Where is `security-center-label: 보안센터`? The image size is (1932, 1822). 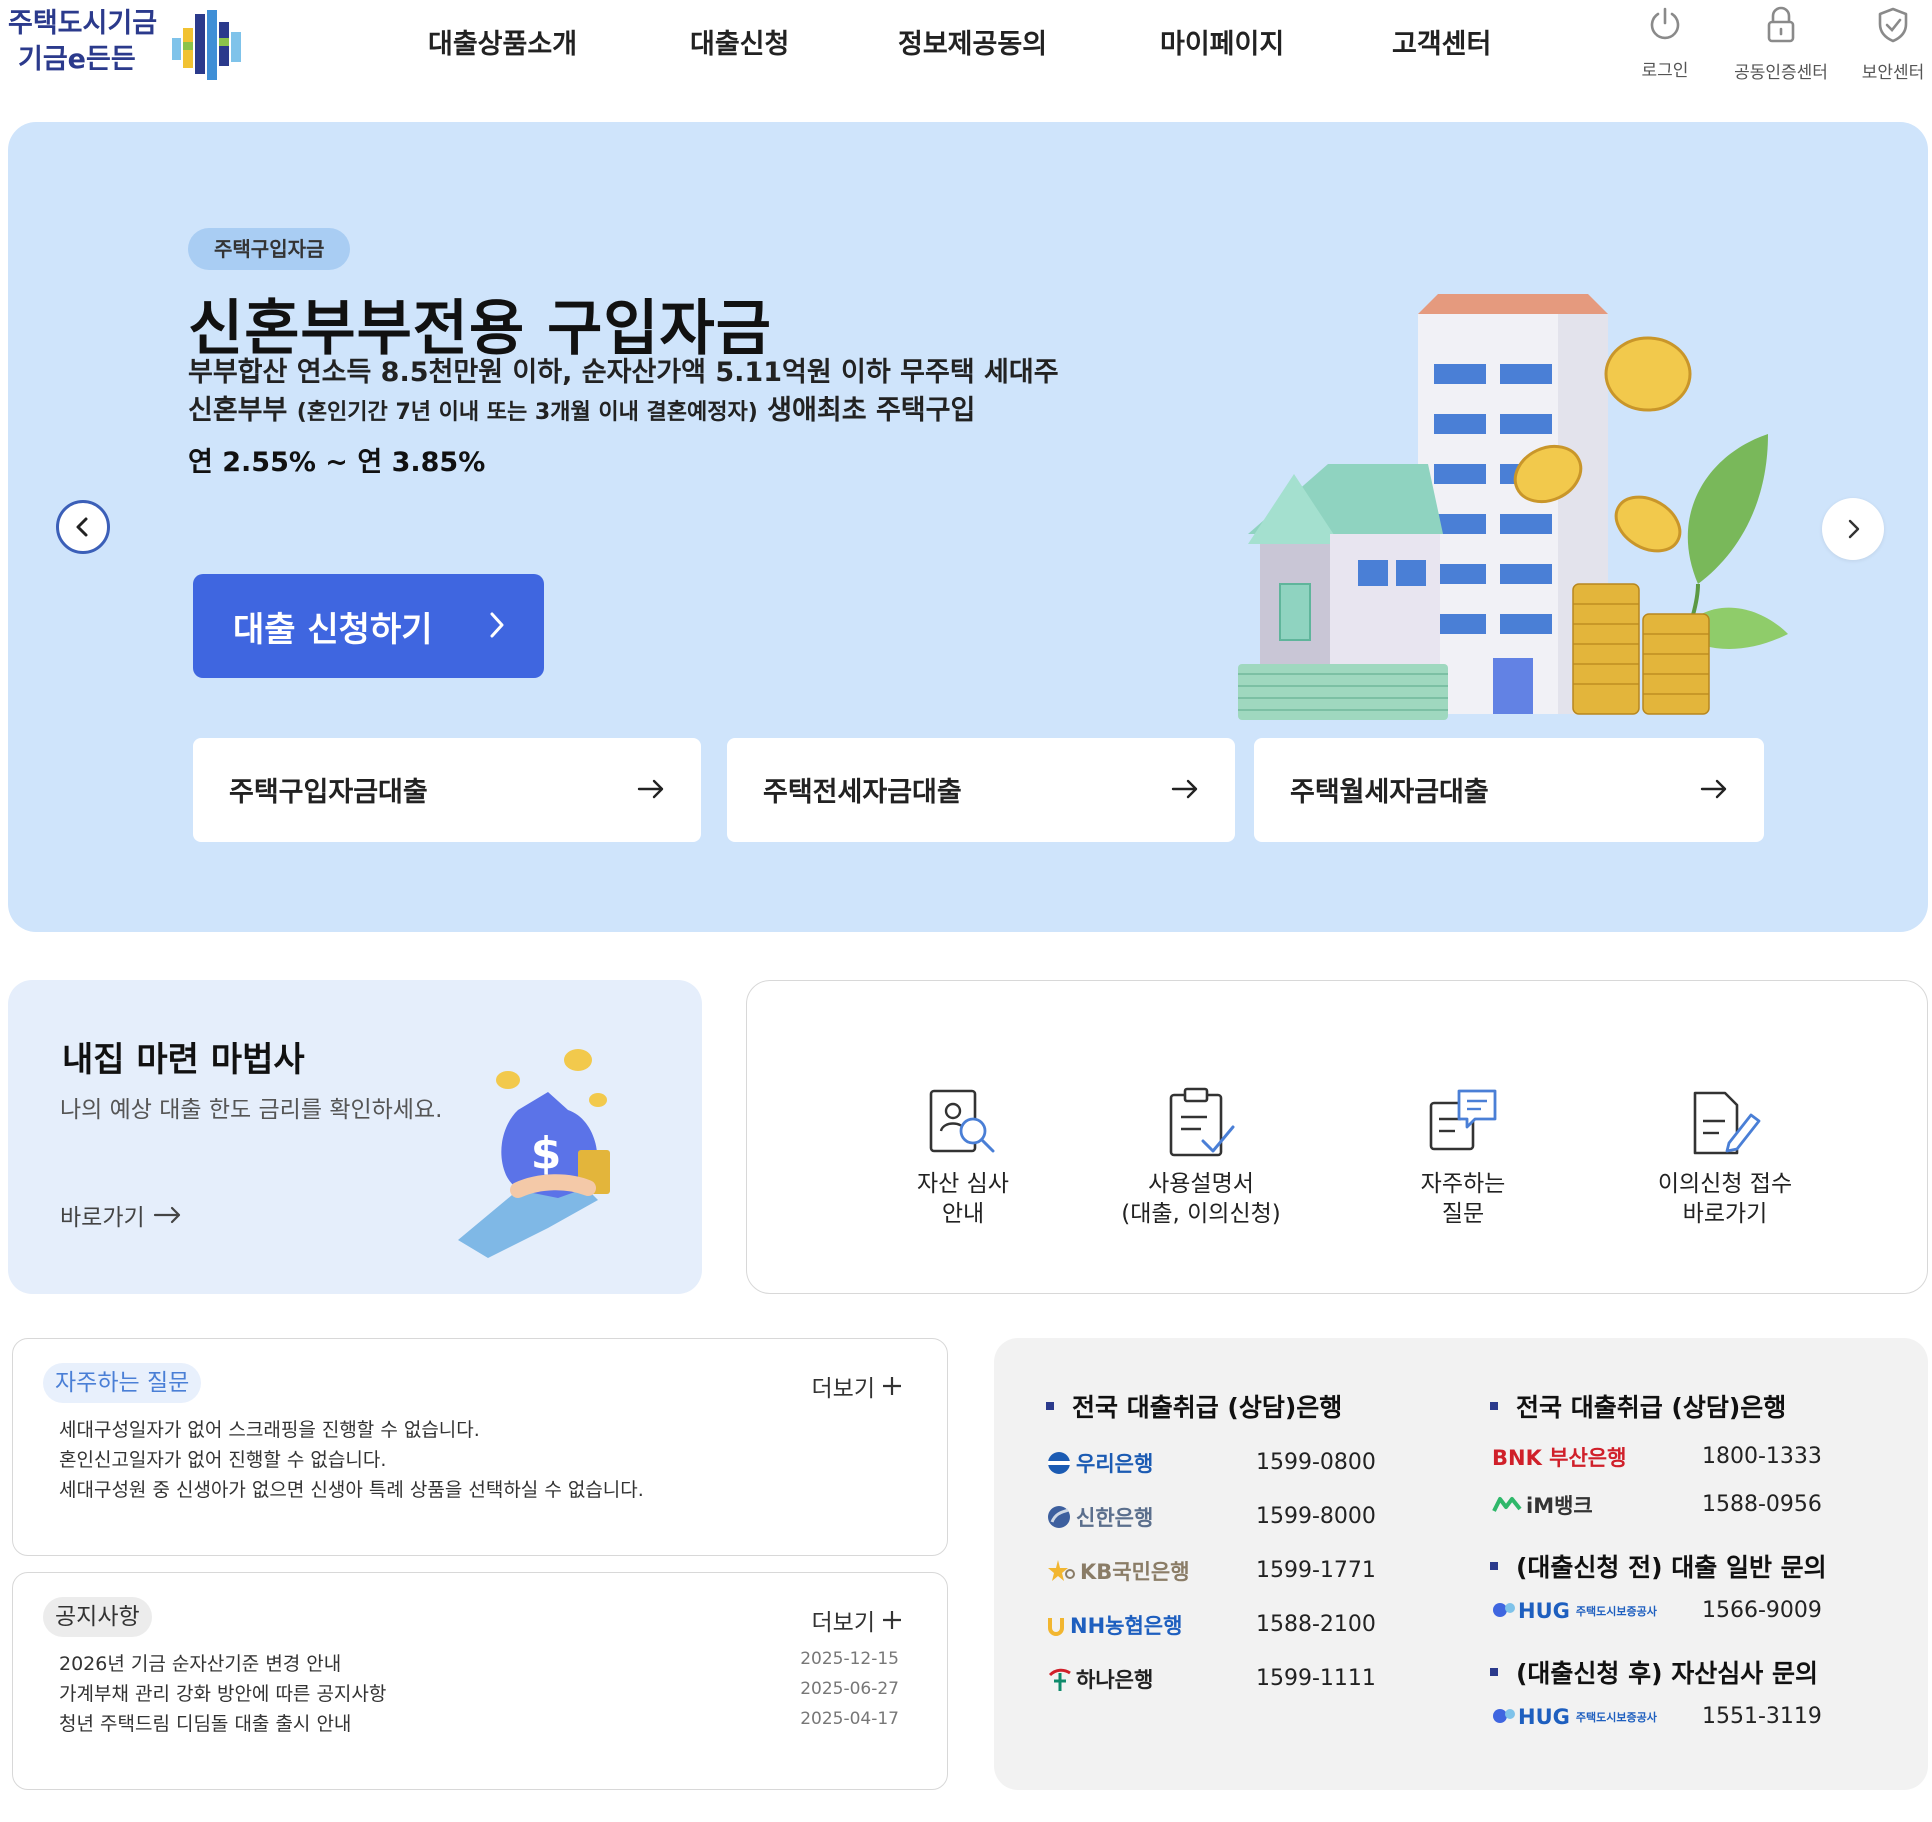 security-center-label: 보안센터 is located at coordinates (1893, 73).